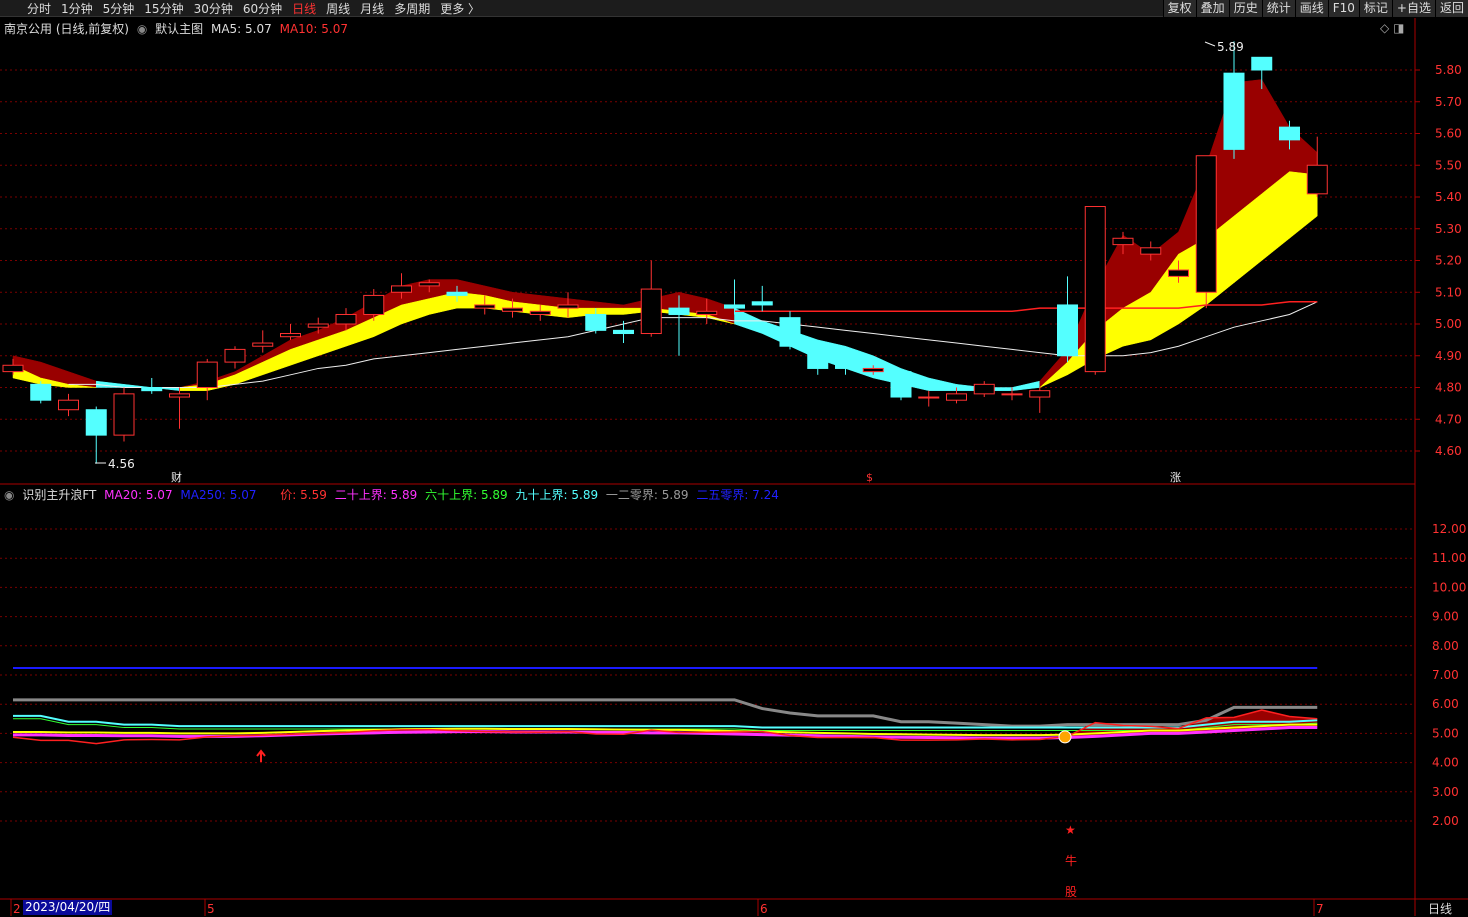 The image size is (1468, 917). What do you see at coordinates (121, 464) in the screenshot?
I see `low-price-label: 4.56` at bounding box center [121, 464].